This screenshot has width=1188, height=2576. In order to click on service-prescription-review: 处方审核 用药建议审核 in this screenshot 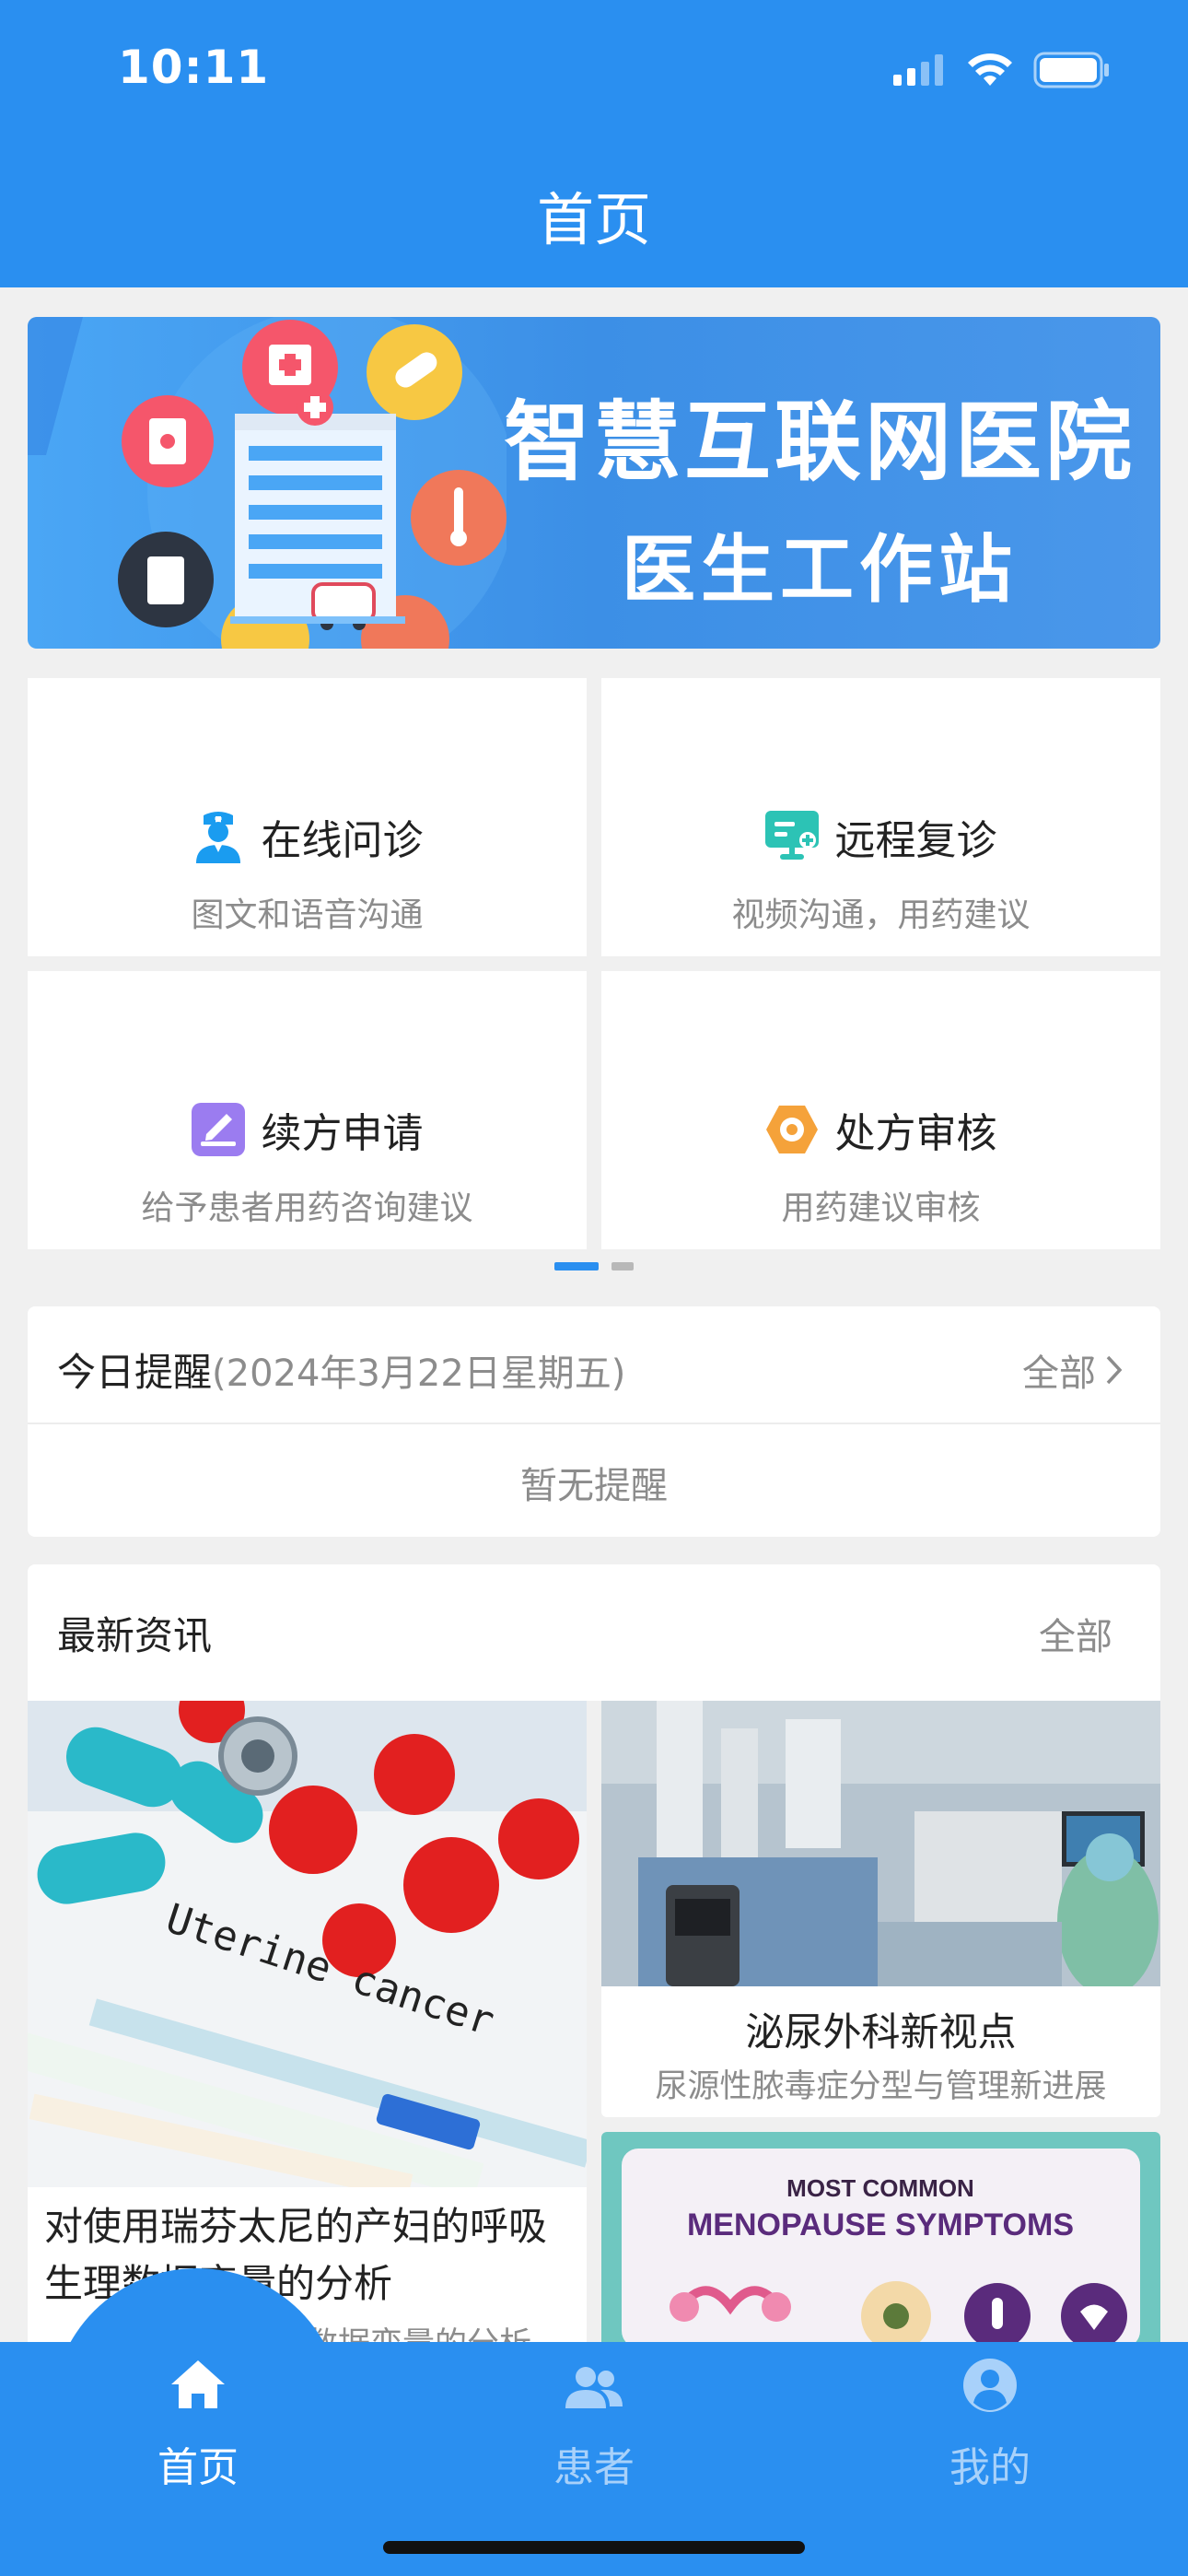, I will do `click(880, 1110)`.